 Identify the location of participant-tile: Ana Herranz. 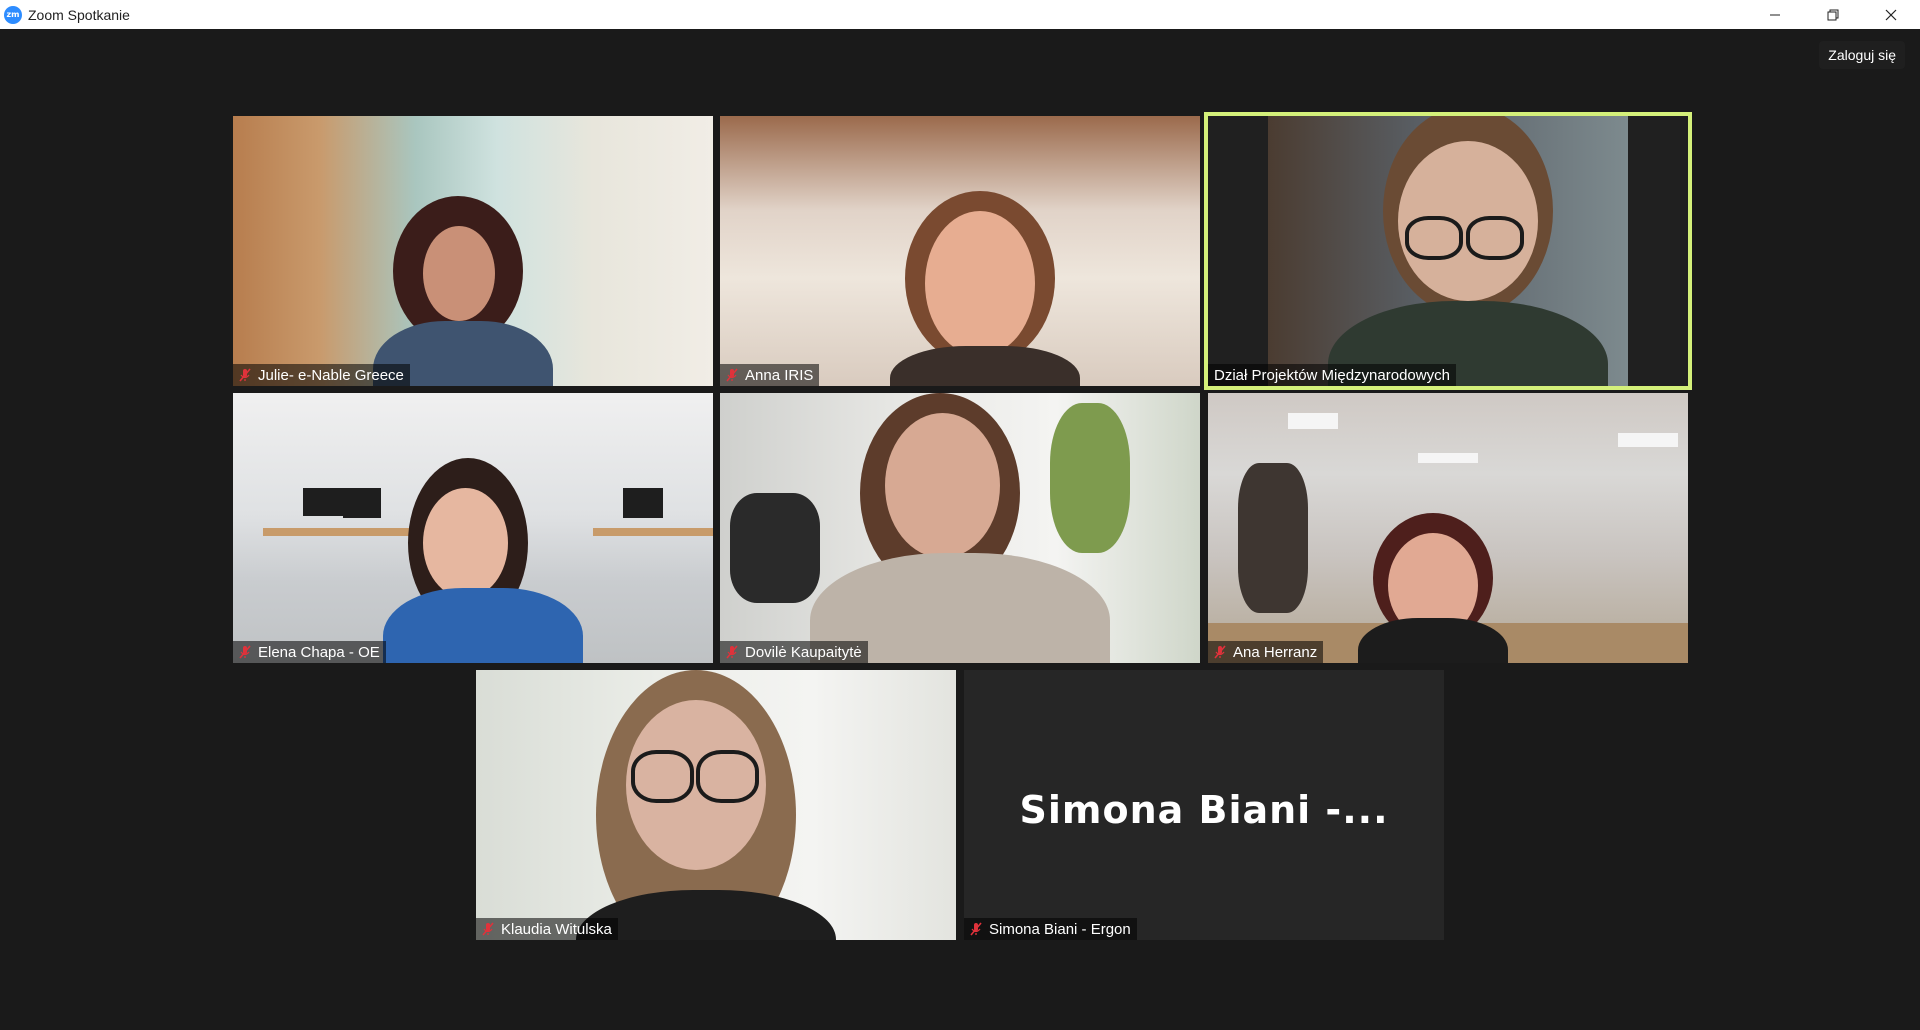
(1448, 528).